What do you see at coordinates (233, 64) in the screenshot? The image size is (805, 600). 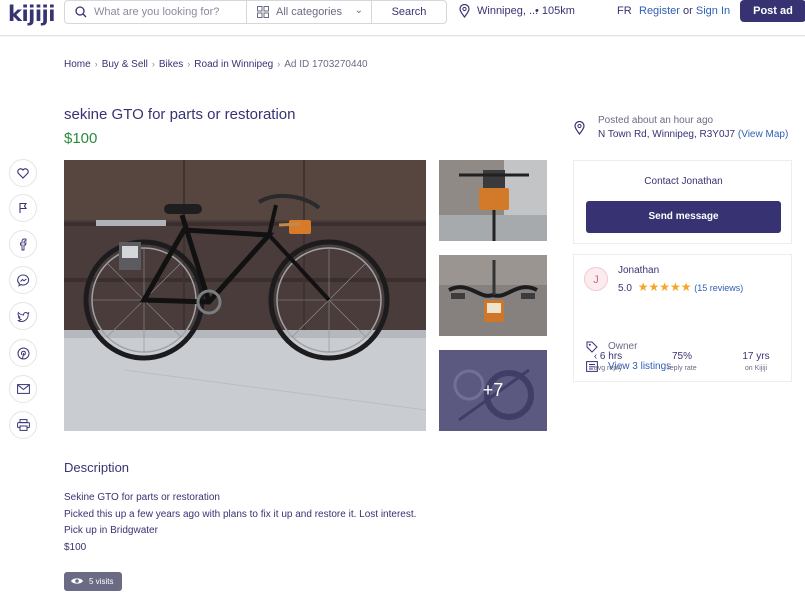 I see `breadcrumb-road: Road in Winnipeg` at bounding box center [233, 64].